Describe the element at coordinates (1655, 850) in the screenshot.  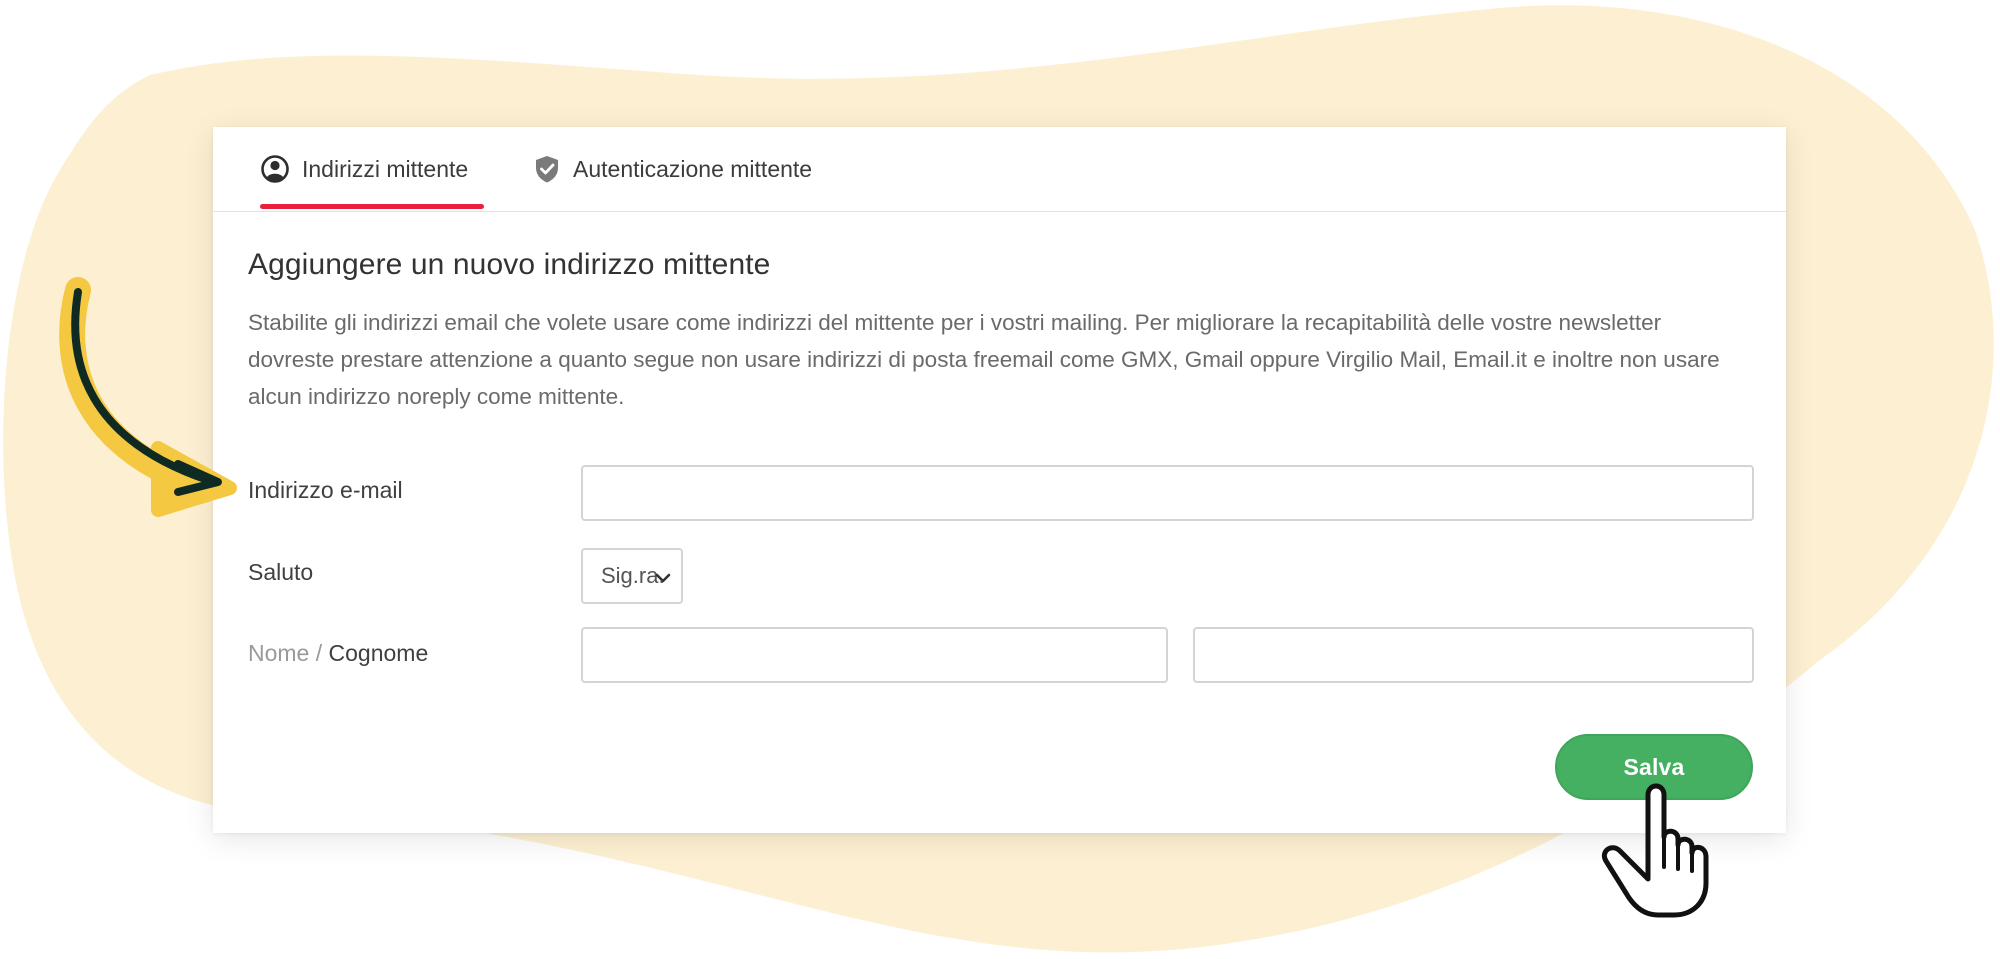
I see `hand-pointer-icon` at that location.